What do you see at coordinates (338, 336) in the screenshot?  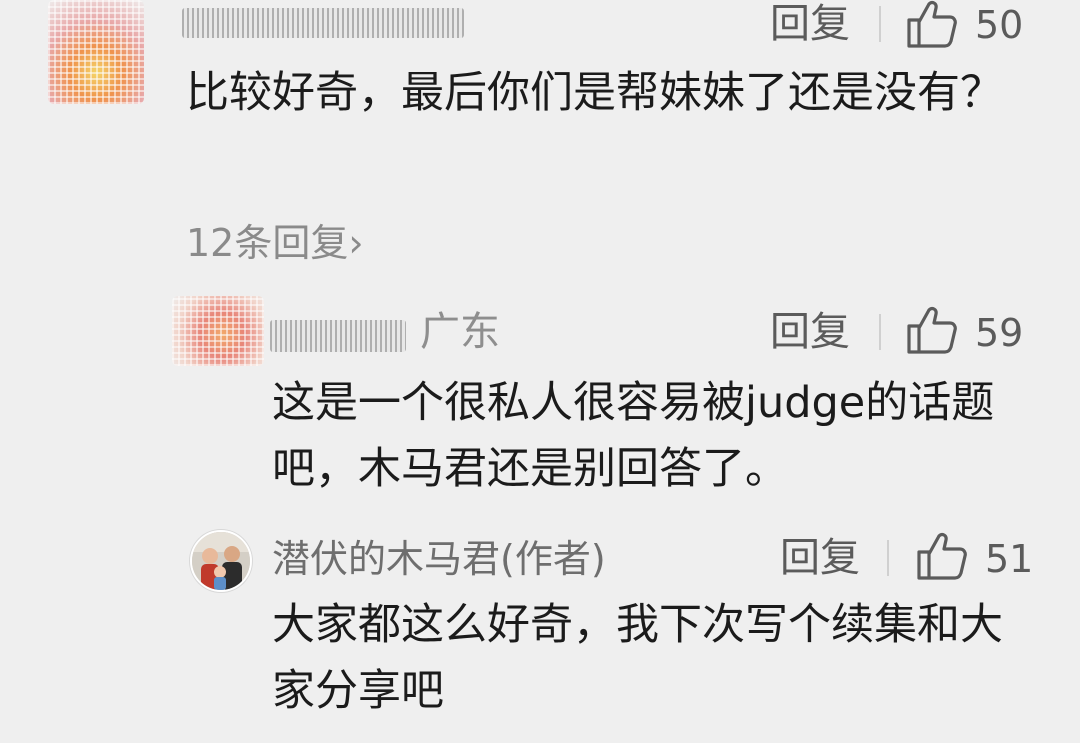 I see `replier-name-blurred` at bounding box center [338, 336].